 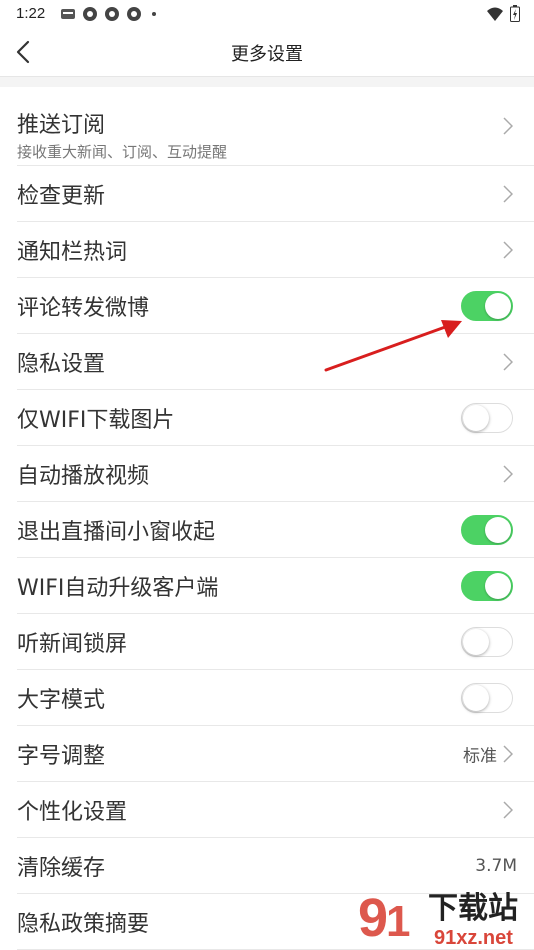 What do you see at coordinates (267, 14) in the screenshot?
I see `status-bar: 1:22` at bounding box center [267, 14].